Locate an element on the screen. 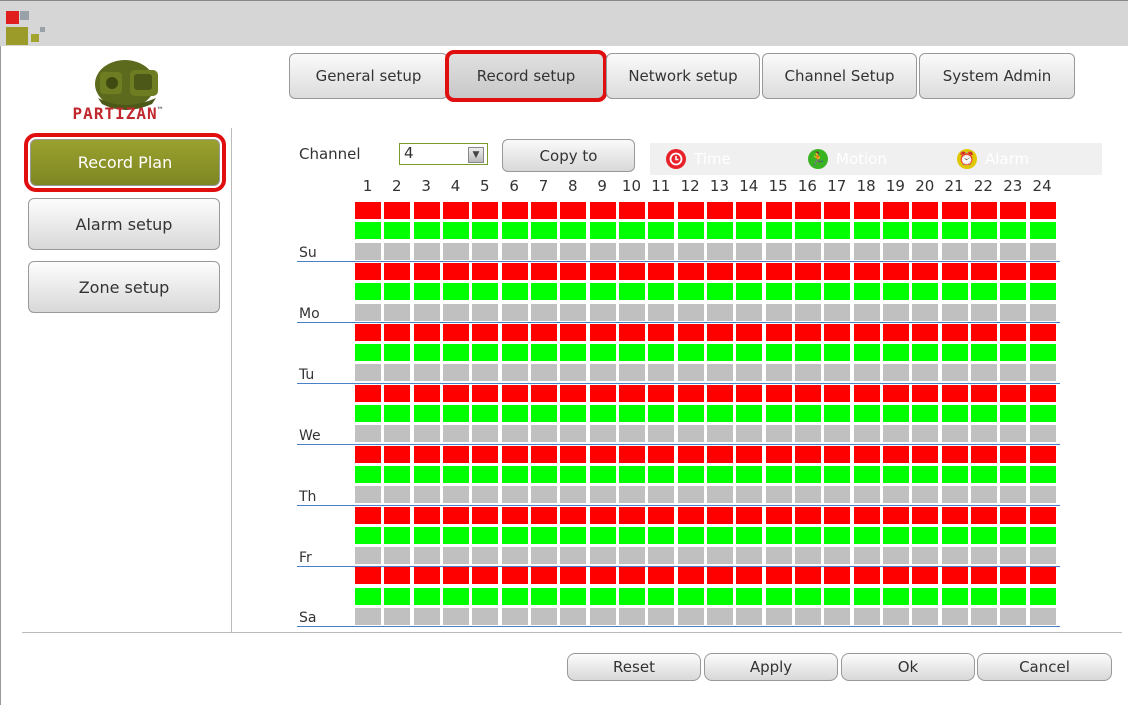 The image size is (1128, 705). channel-select: 4 ▼ is located at coordinates (443, 154).